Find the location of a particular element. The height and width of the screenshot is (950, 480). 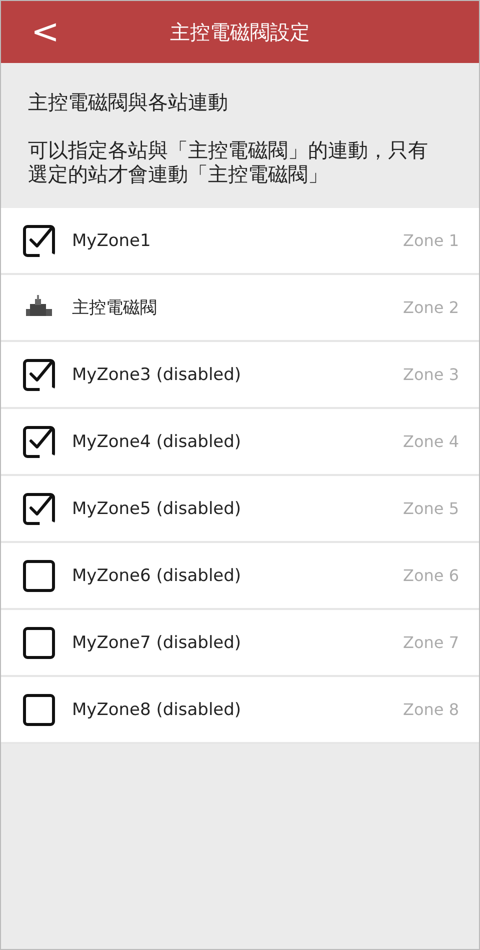

zone-label: Zone 8 is located at coordinates (431, 709).